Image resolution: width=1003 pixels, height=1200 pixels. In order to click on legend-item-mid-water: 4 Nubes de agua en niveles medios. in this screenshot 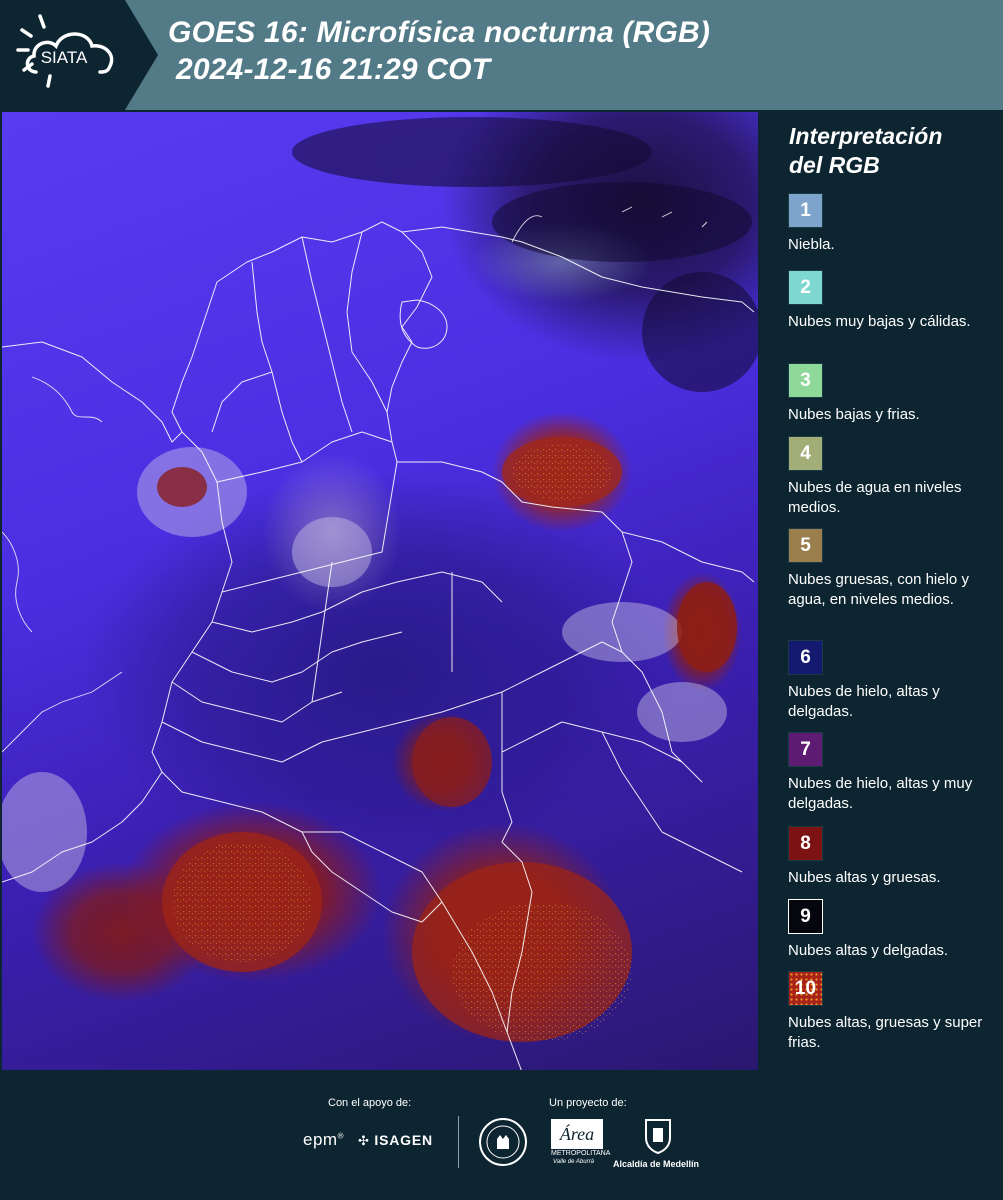, I will do `click(893, 477)`.